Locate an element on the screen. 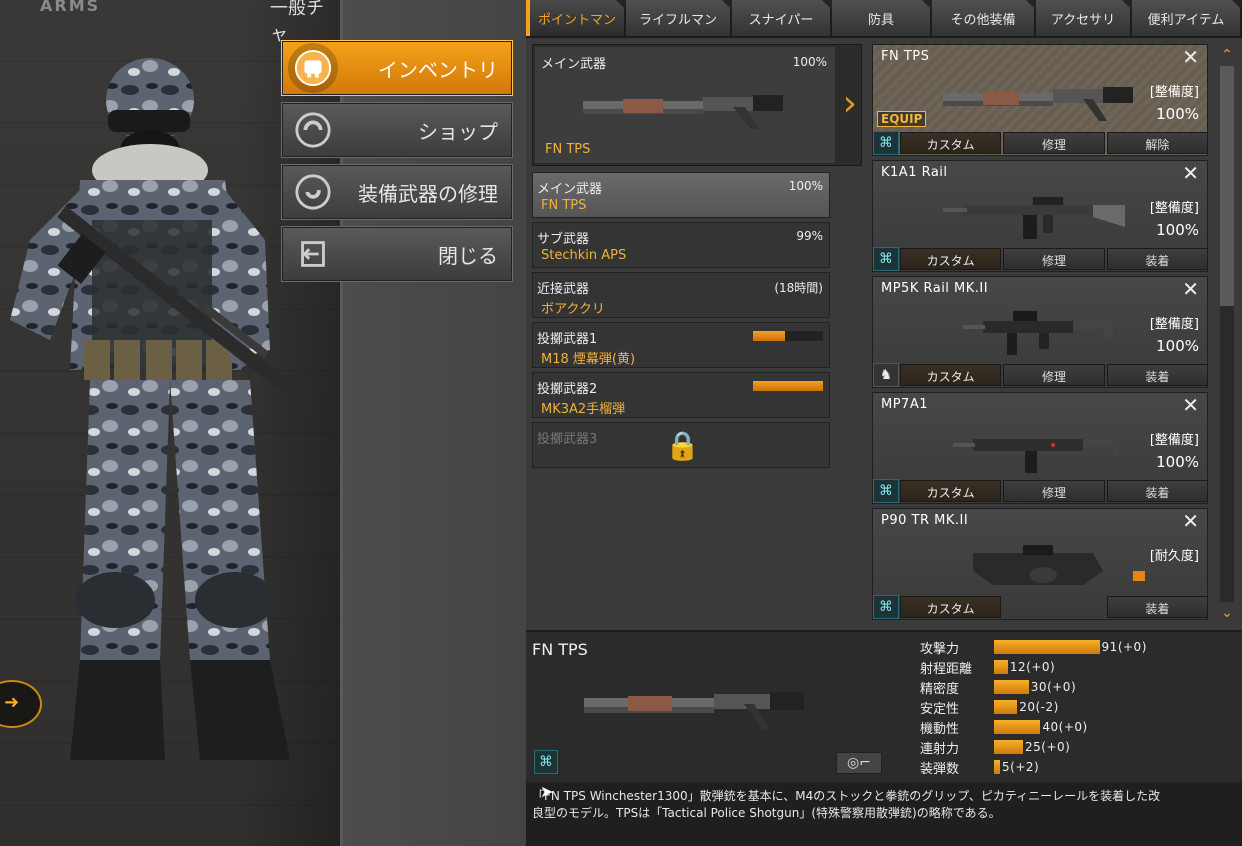  slot-value: FN TPS is located at coordinates (564, 205).